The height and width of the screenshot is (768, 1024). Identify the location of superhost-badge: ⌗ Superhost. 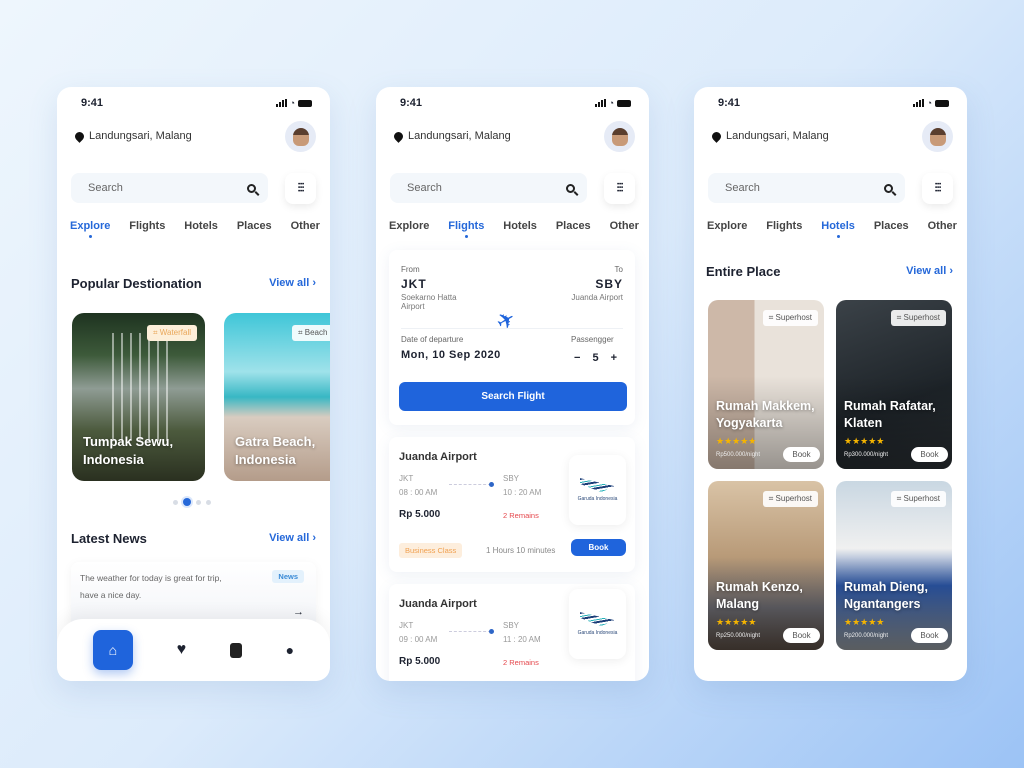
(790, 499).